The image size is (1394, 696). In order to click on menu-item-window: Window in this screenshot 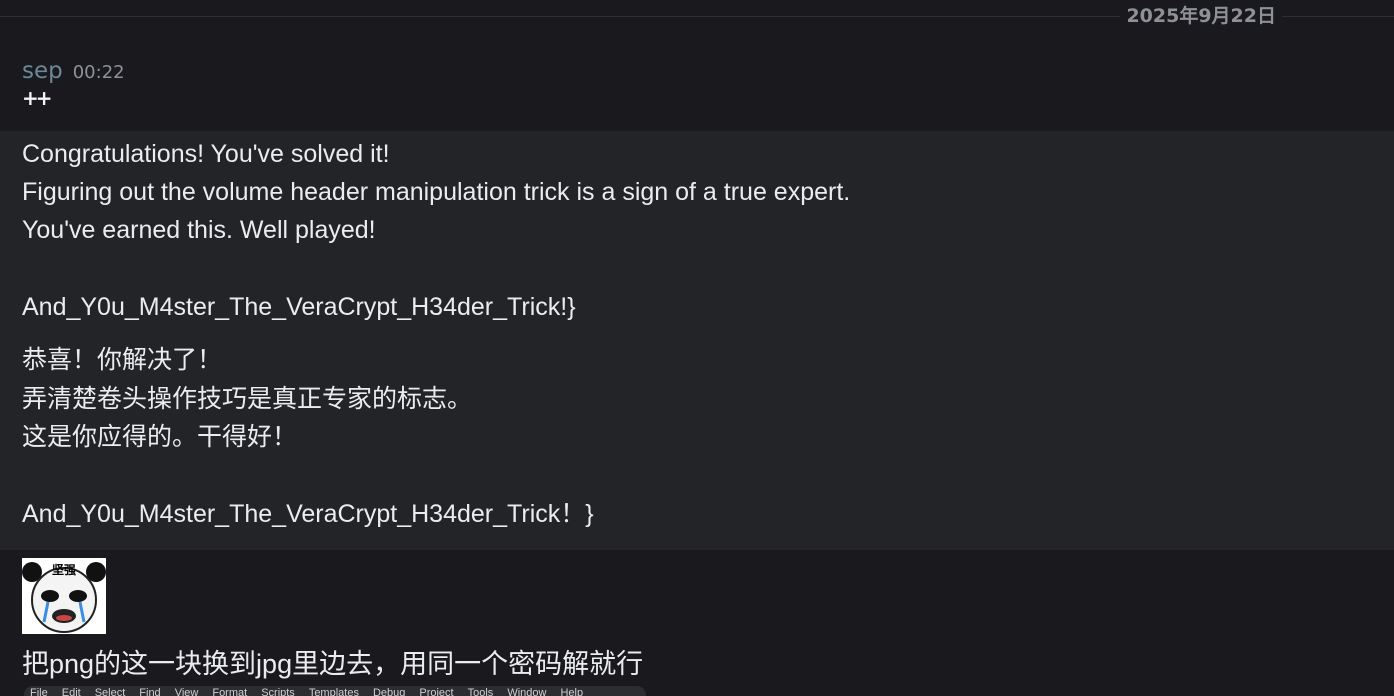, I will do `click(527, 691)`.